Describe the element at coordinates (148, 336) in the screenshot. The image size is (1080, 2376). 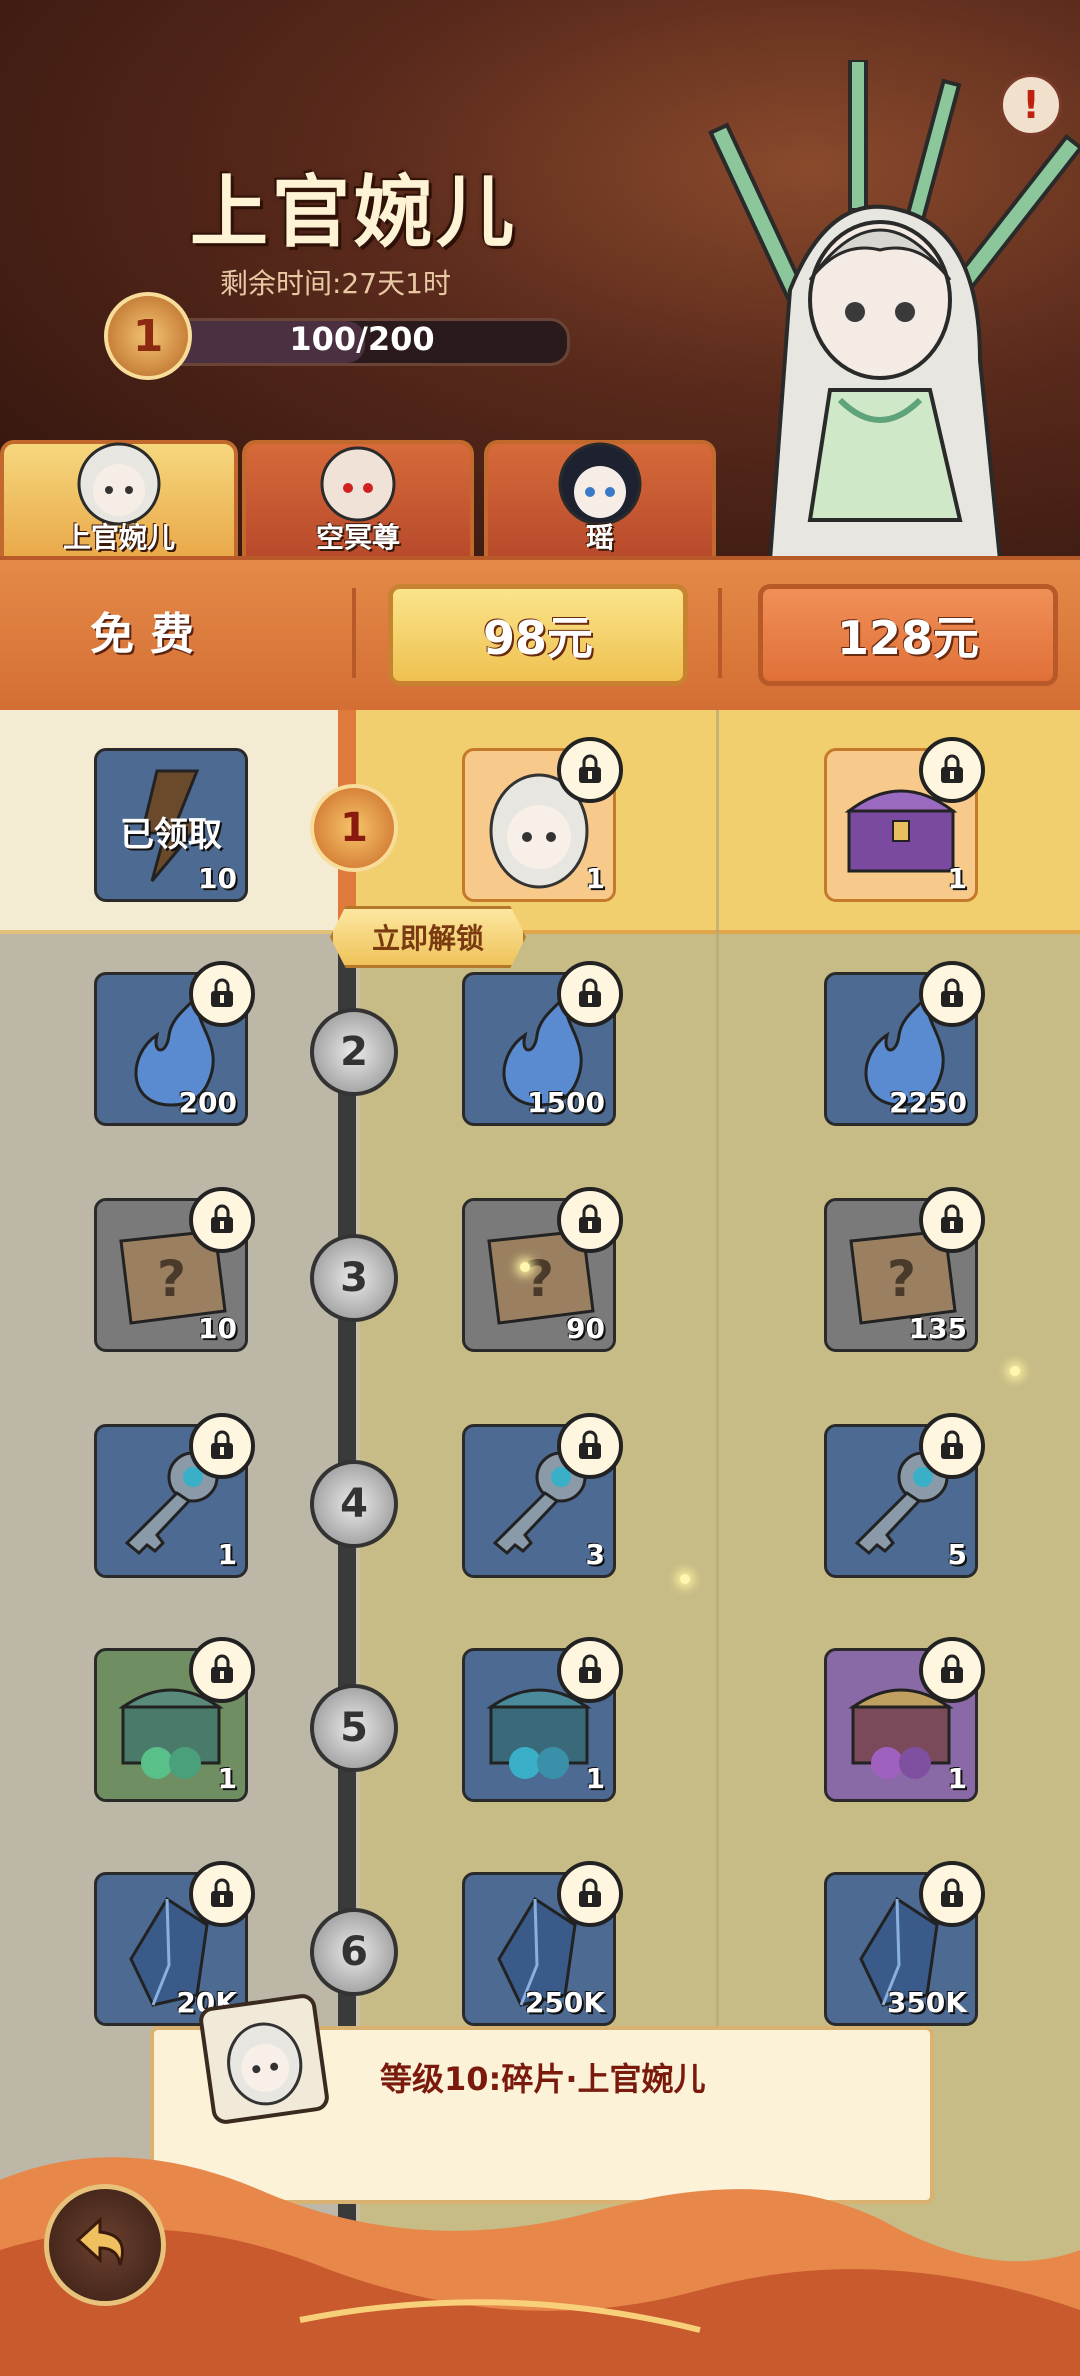
I see `pass-level-badge: 1` at that location.